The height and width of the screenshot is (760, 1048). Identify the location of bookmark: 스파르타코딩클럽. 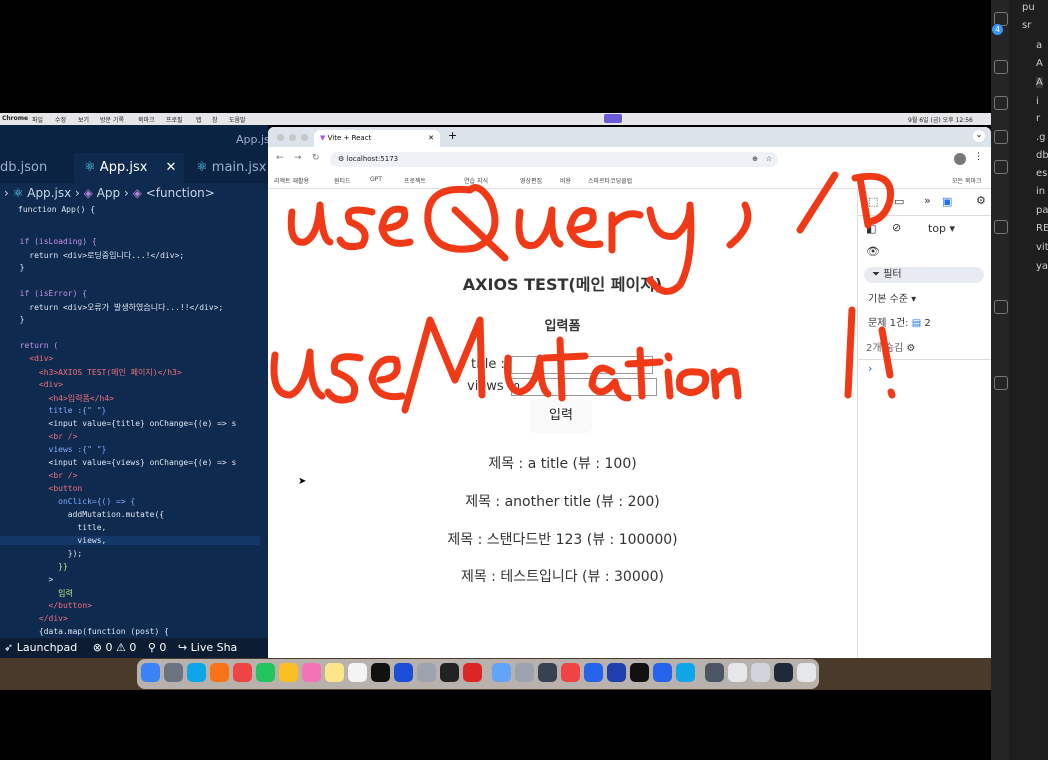
(610, 180).